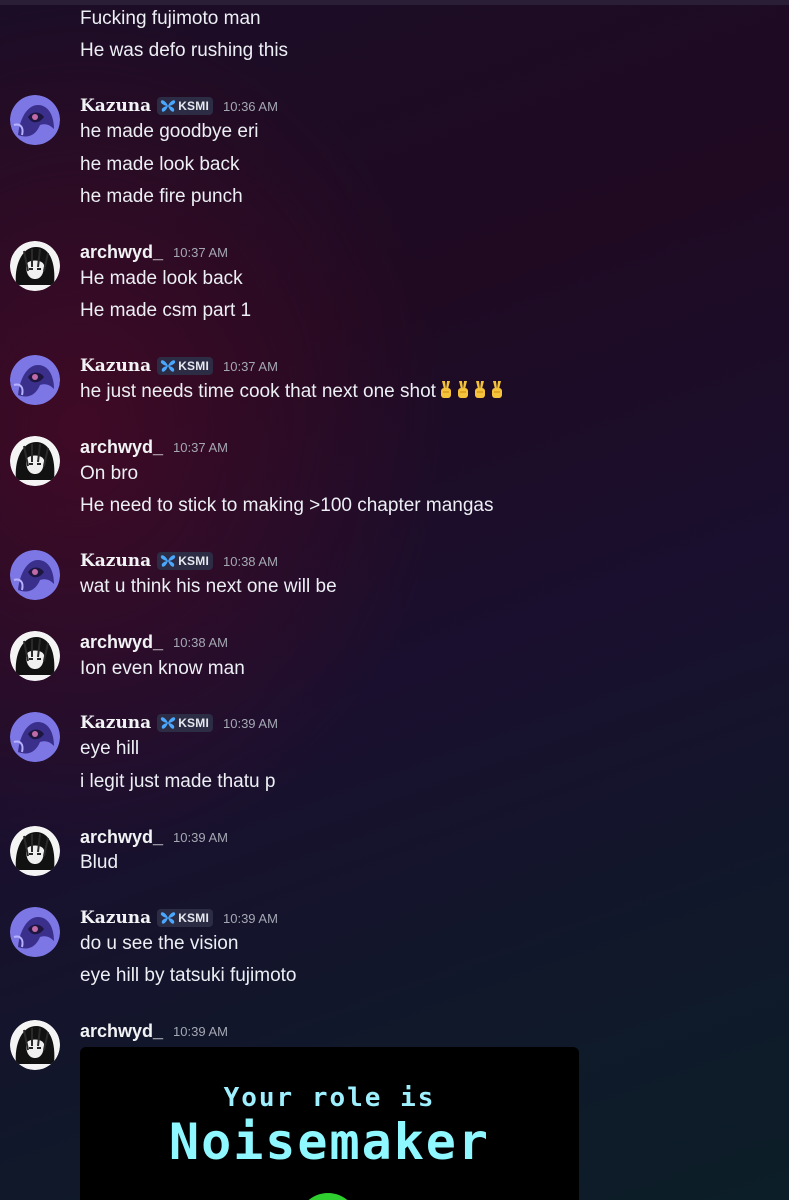  I want to click on message-text: wat u think his next one will be, so click(208, 586).